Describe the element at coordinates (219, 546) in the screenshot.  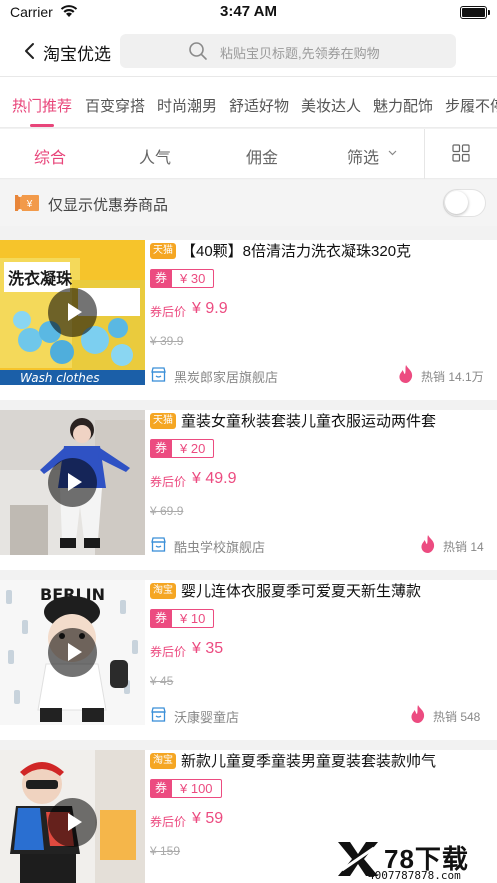
I see `store-name: 酷虫学校旗舰店` at that location.